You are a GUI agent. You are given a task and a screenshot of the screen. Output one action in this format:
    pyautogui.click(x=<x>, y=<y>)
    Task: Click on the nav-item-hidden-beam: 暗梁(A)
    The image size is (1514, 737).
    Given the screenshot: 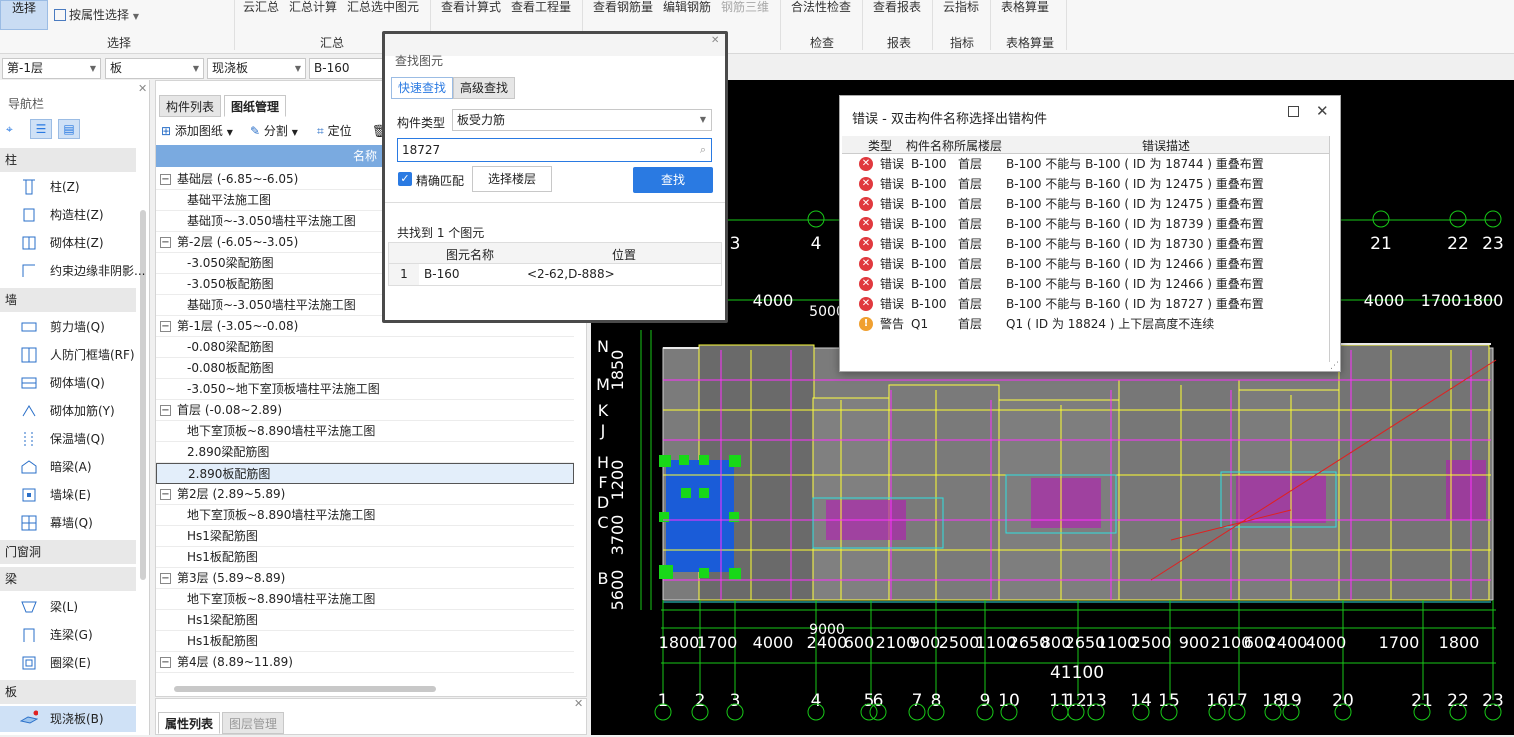 What is the action you would take?
    pyautogui.click(x=68, y=467)
    